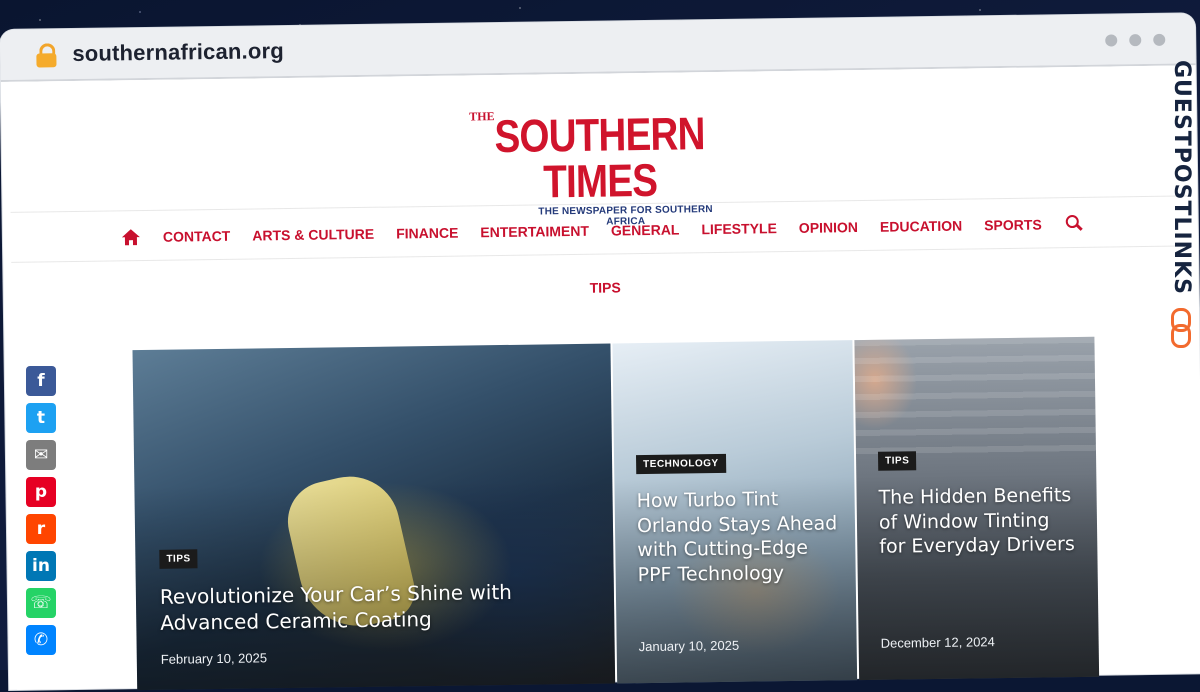  What do you see at coordinates (599, 157) in the screenshot?
I see `logo-name: SOUTHERN TIMES` at bounding box center [599, 157].